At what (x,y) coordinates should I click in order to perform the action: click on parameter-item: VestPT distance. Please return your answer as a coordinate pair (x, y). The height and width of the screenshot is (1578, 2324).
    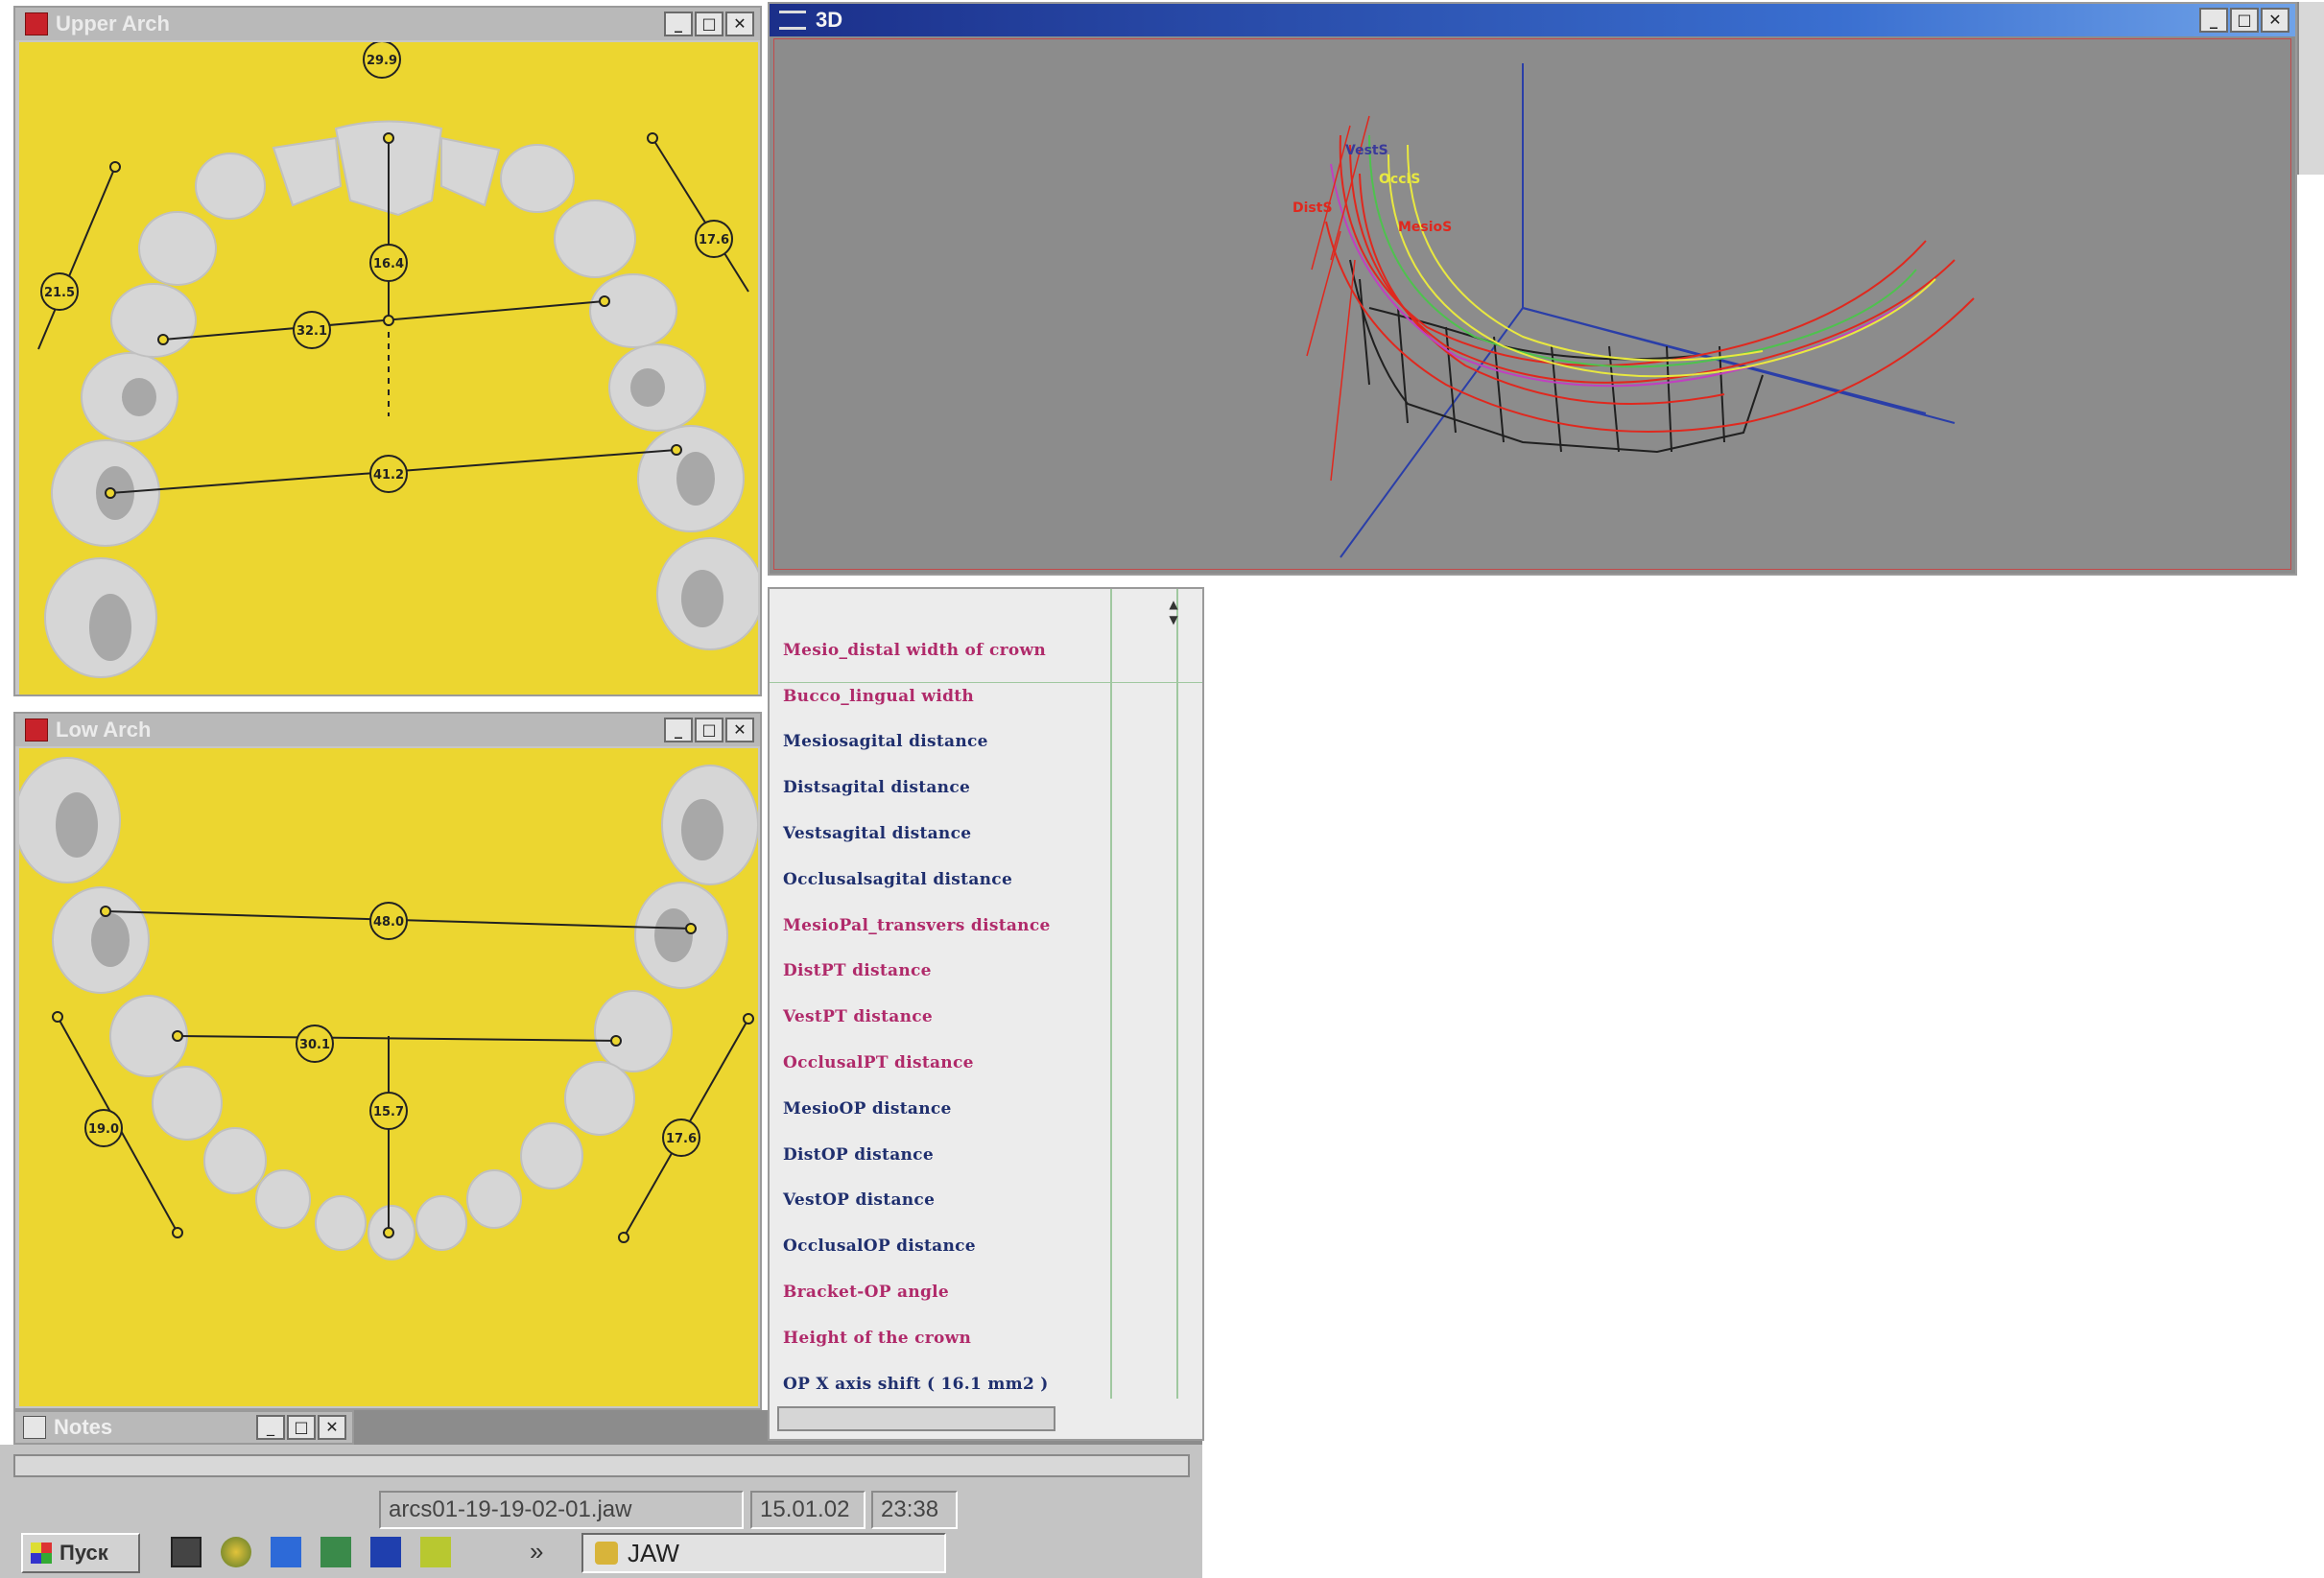
    Looking at the image, I should click on (946, 1017).